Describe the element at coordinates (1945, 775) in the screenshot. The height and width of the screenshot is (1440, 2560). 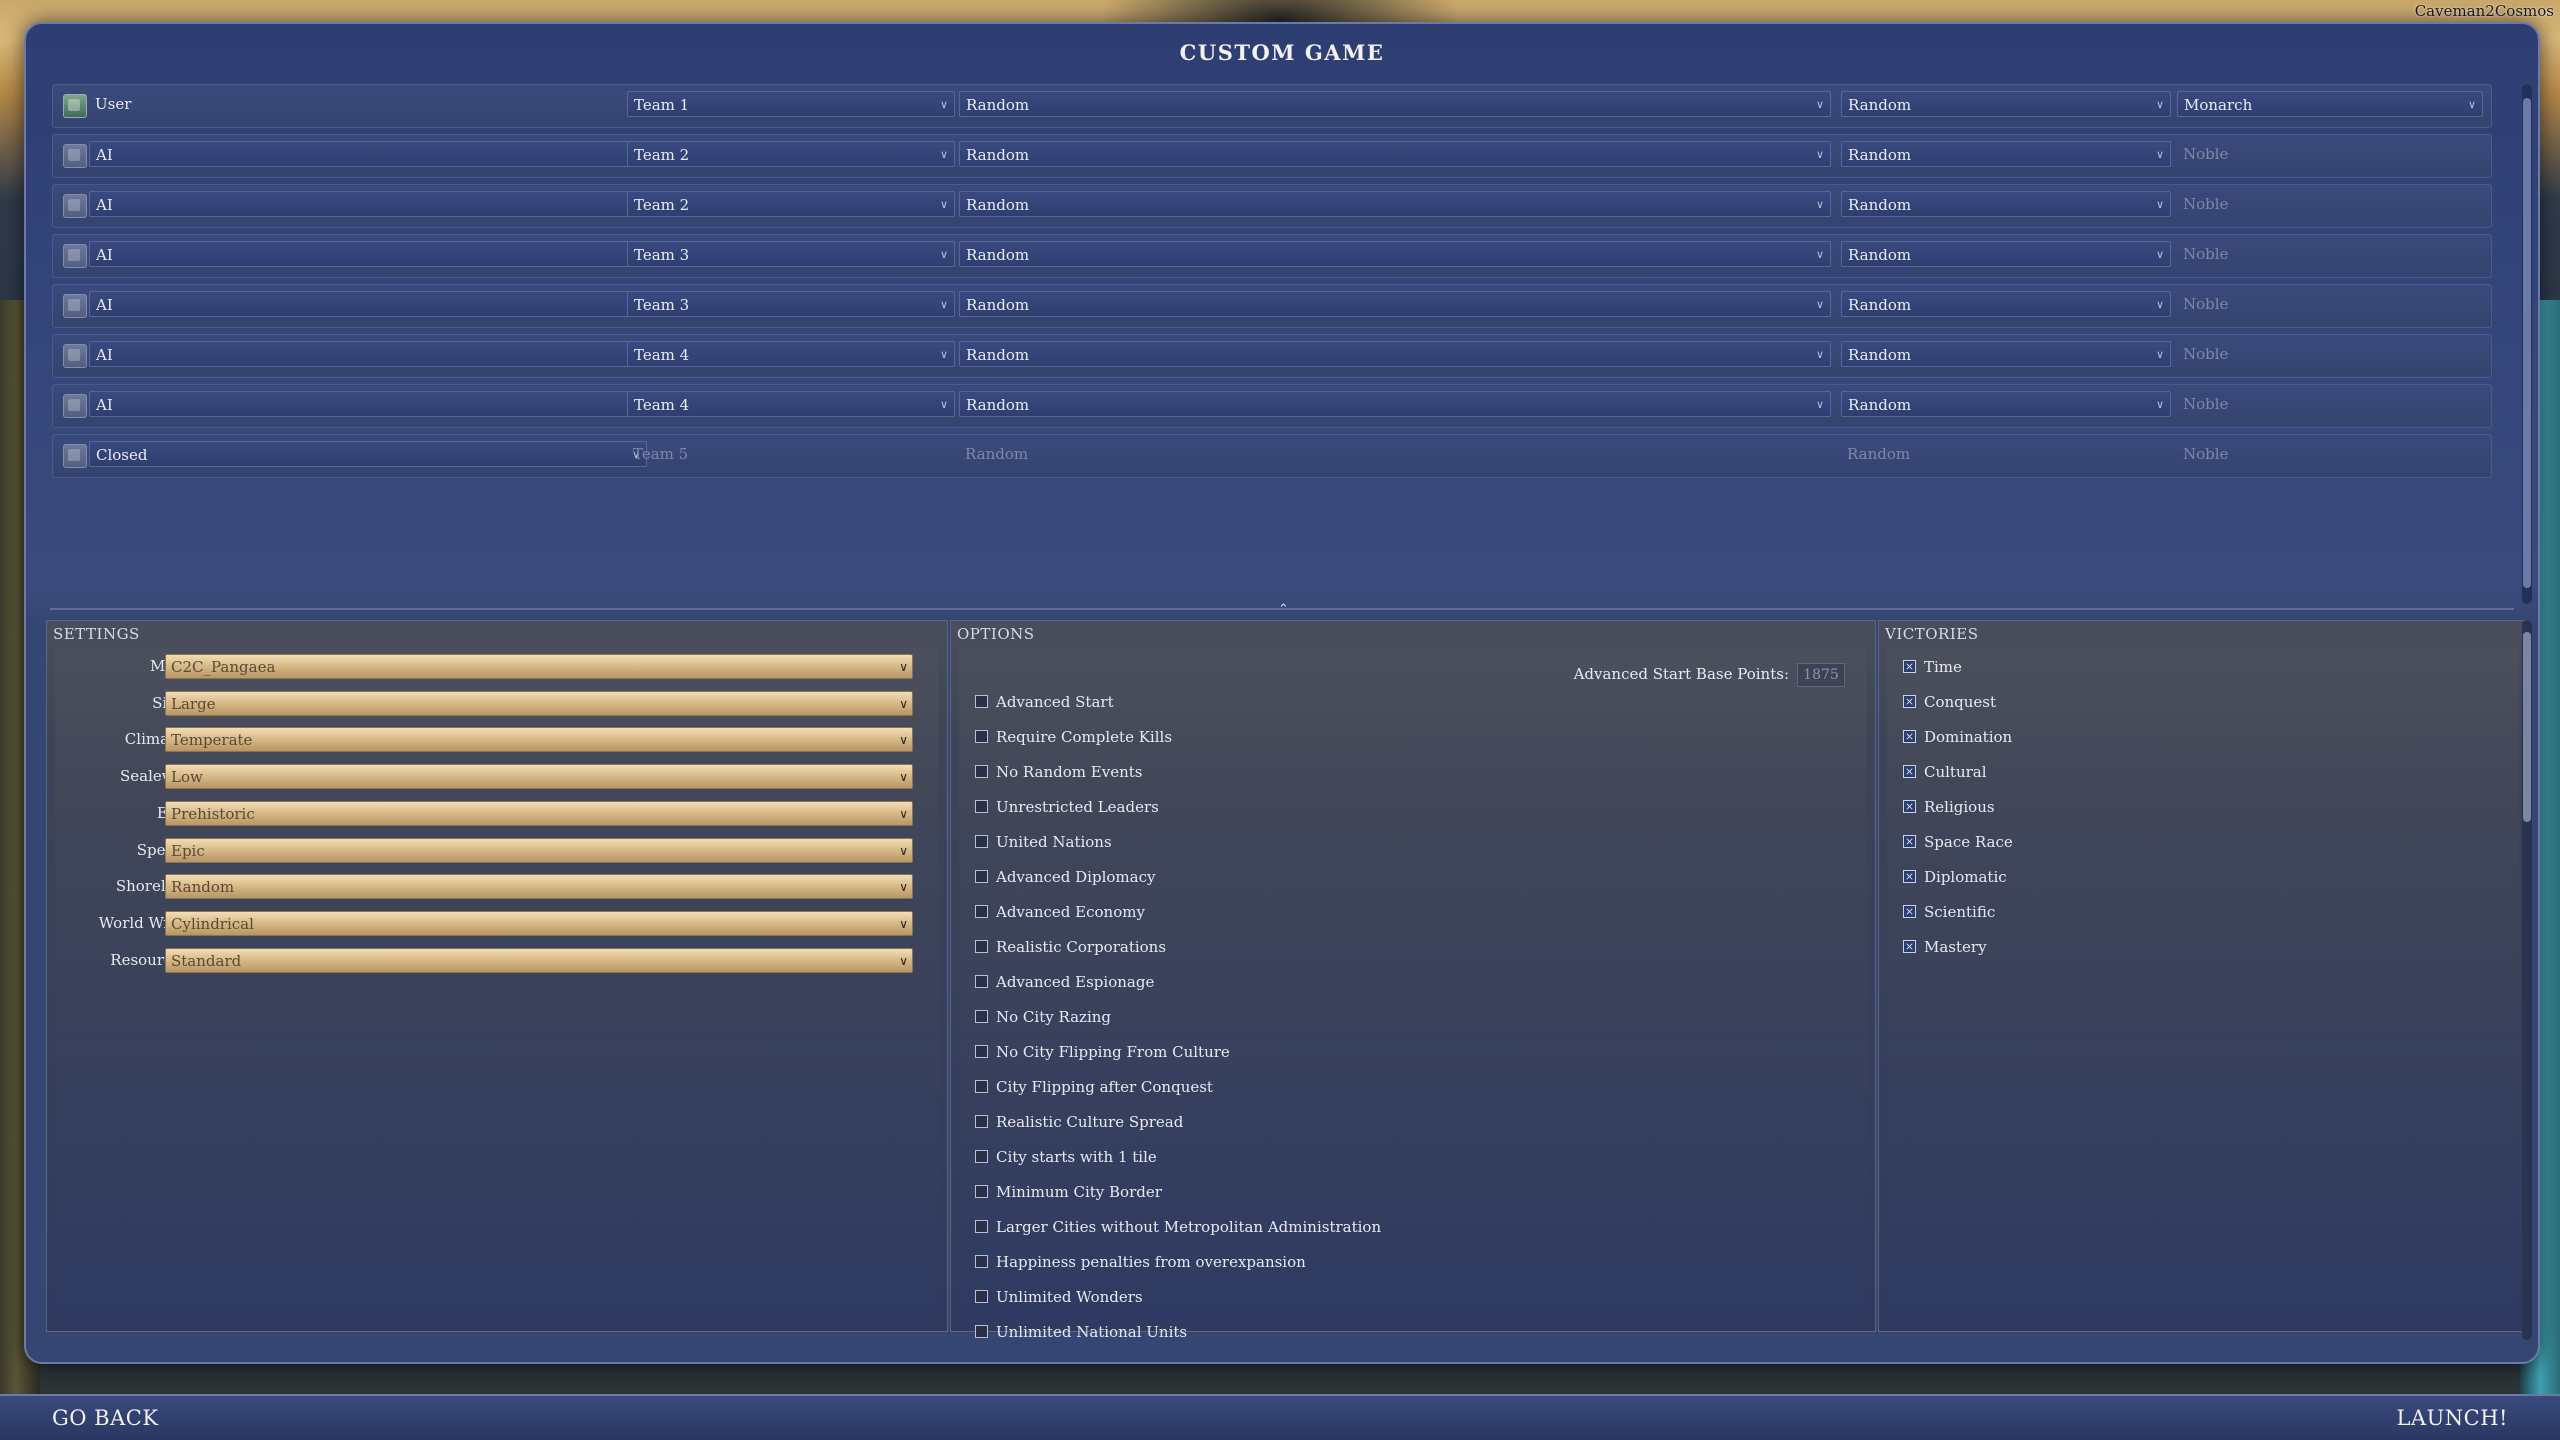
I see `victory-checkbox: × Cultural` at that location.